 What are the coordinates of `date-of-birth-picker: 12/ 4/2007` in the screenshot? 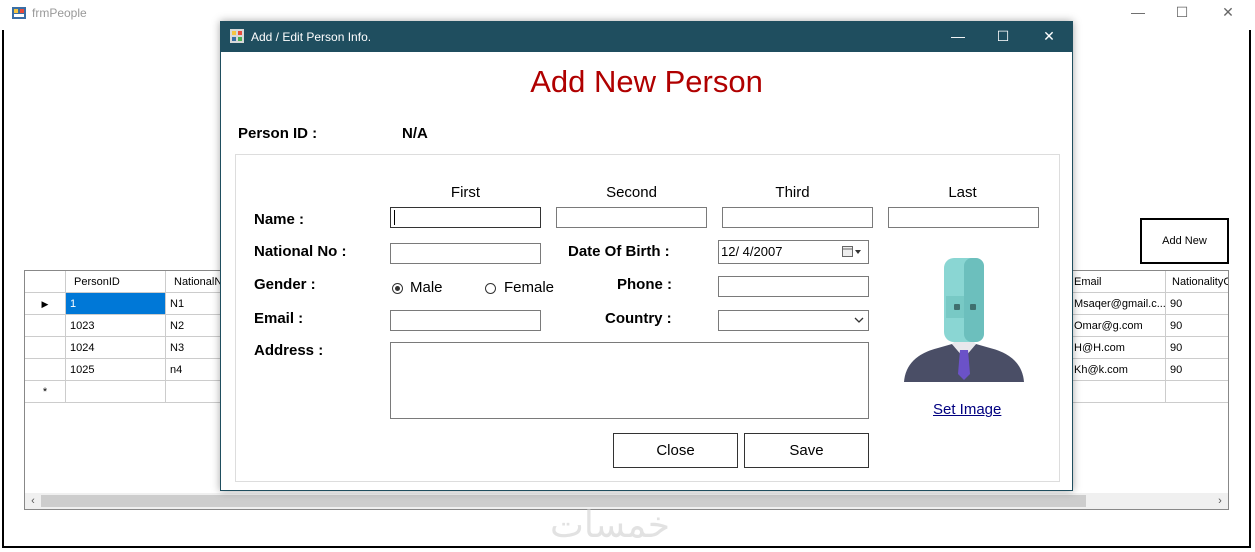 It's located at (793, 252).